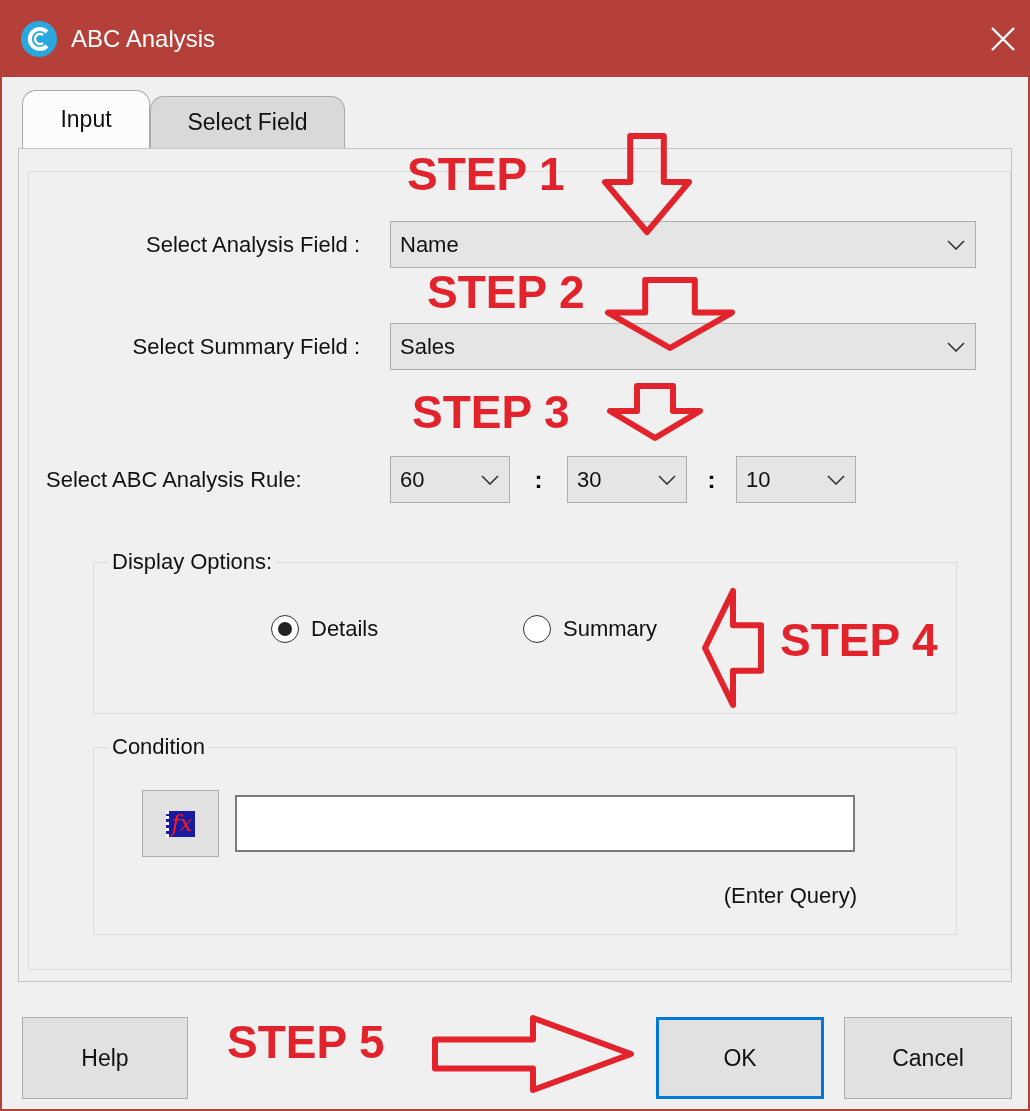  I want to click on dropdown: Sales, so click(683, 346).